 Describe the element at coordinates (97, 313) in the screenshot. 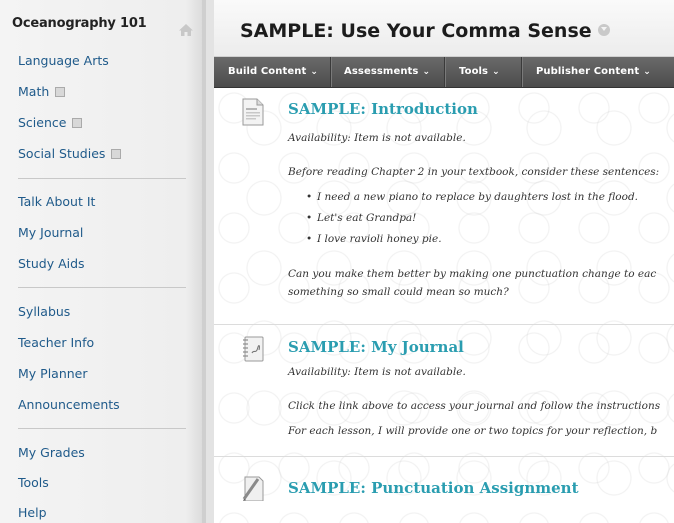

I see `sidebar-item-syllabus: Syllabus` at that location.